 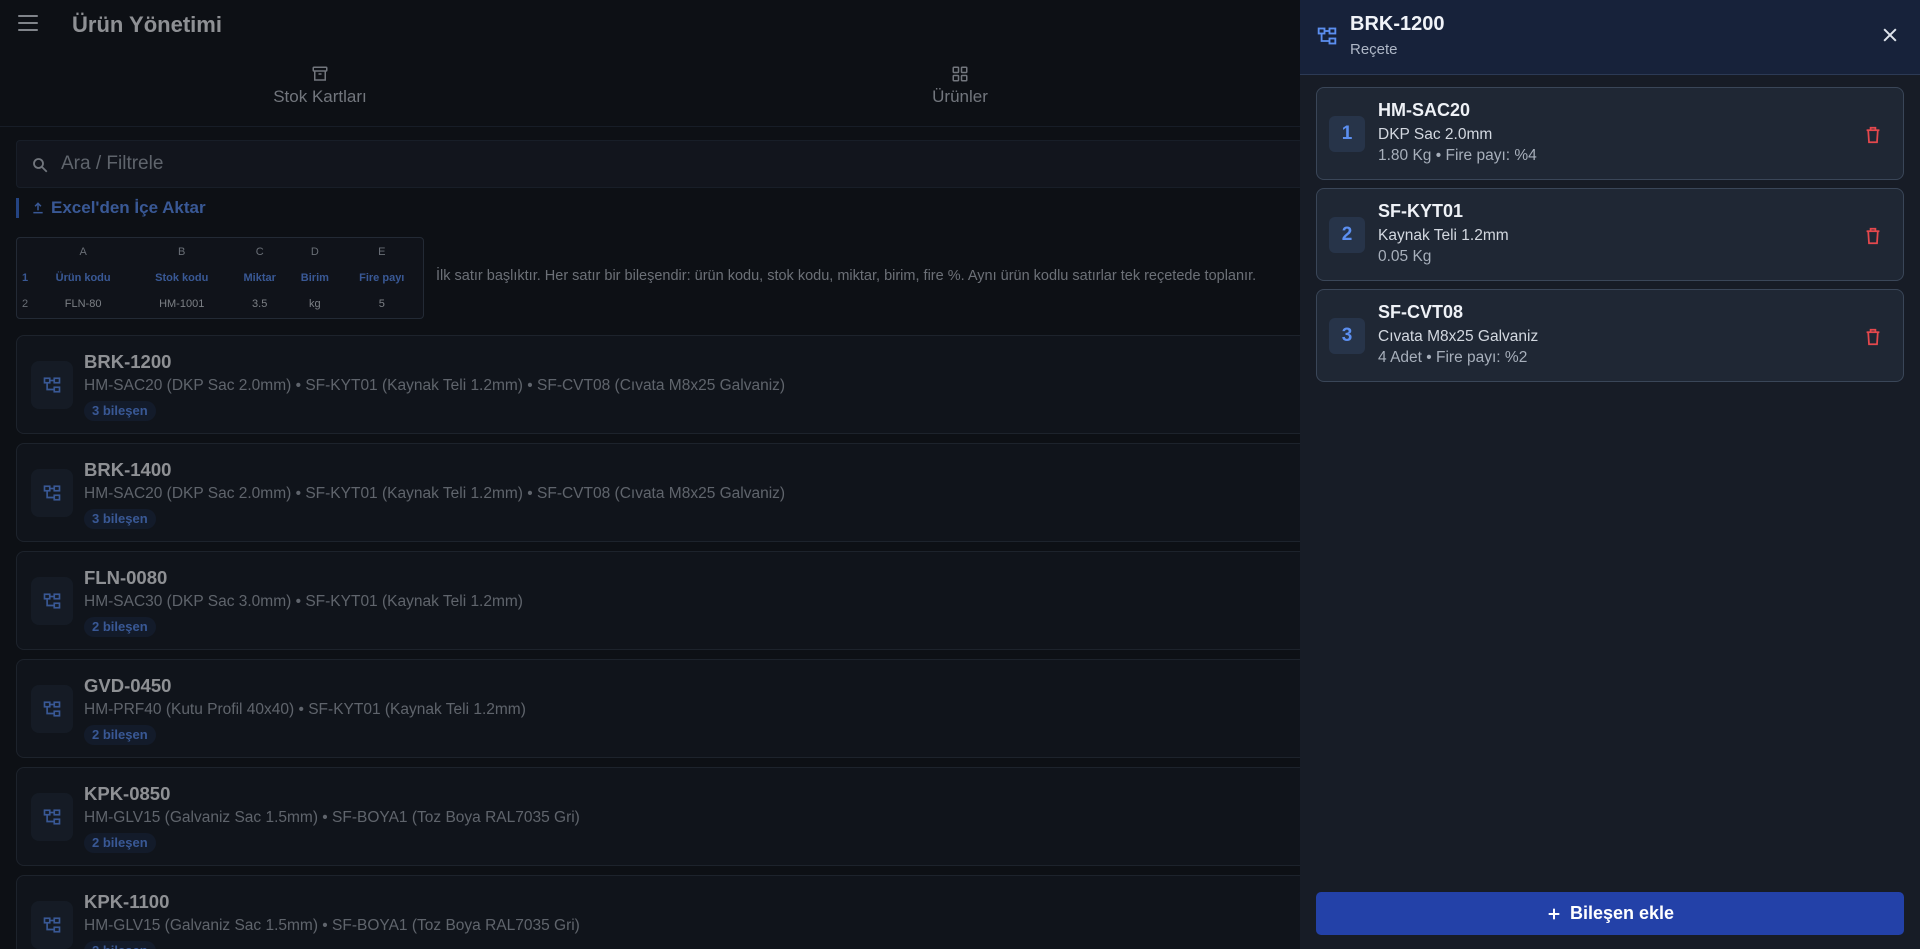 I want to click on sheet-column-header: D, so click(x=314, y=251).